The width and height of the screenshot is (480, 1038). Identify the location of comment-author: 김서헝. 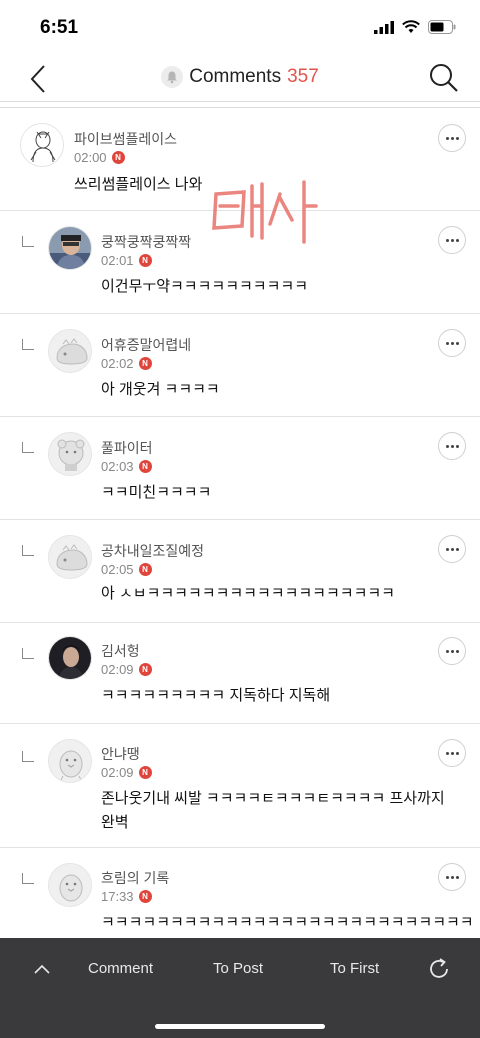
(120, 651).